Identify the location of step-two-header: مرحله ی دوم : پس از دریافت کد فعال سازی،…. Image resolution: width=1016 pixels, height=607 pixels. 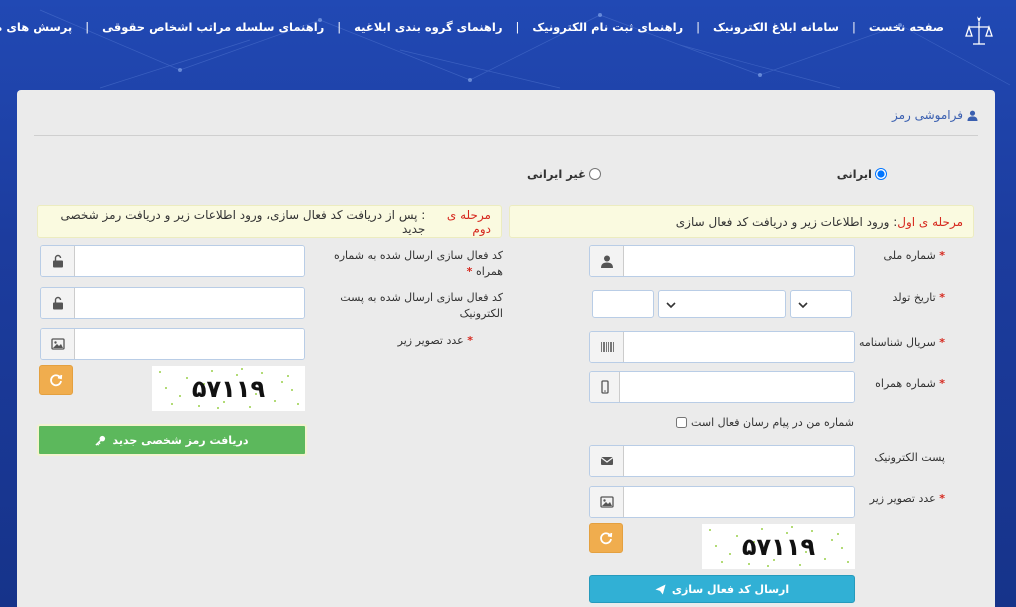
(269, 221).